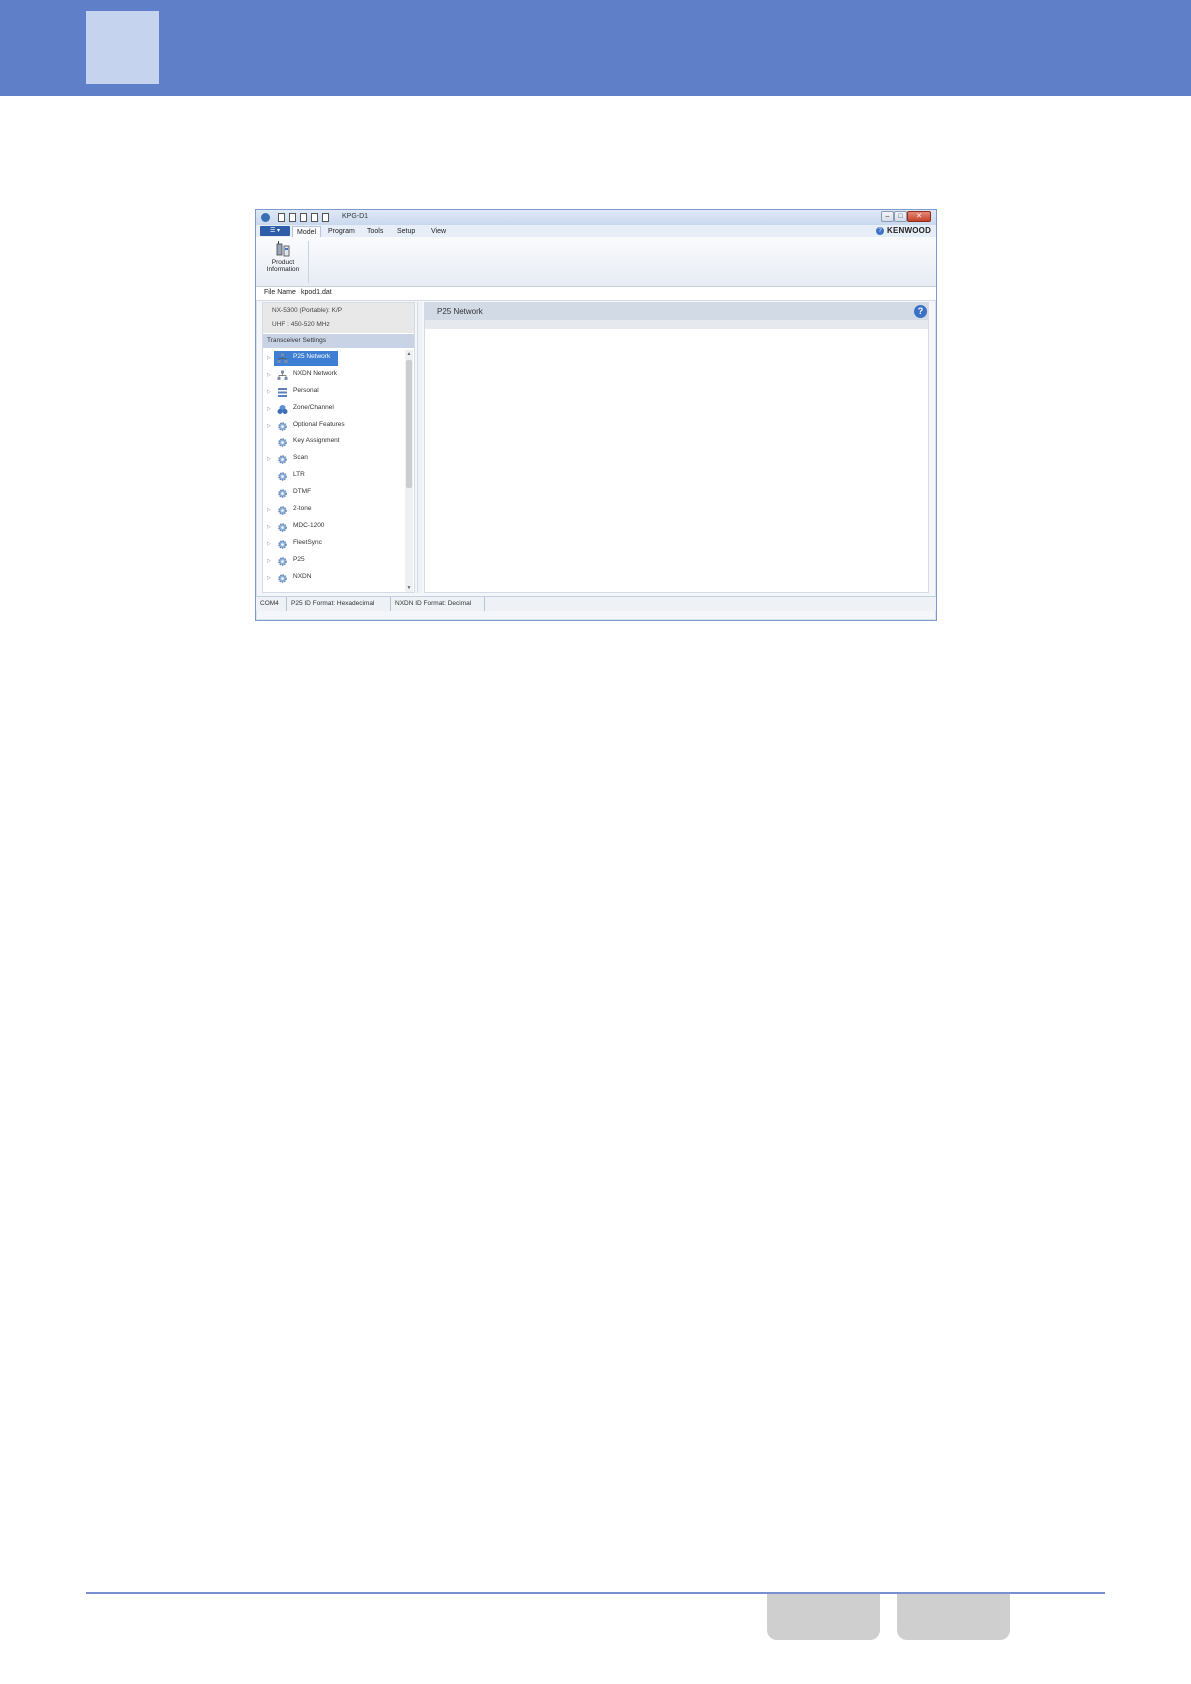  What do you see at coordinates (316, 292) in the screenshot?
I see `file-name-value: kpod1.dat` at bounding box center [316, 292].